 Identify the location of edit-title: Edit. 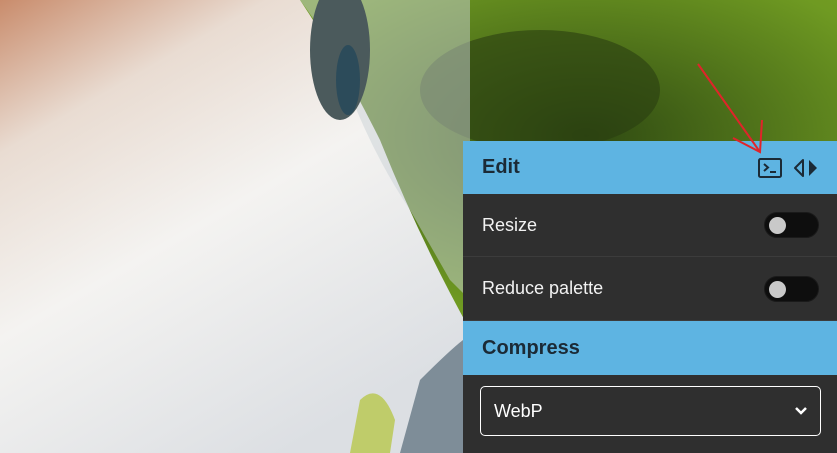
(501, 167).